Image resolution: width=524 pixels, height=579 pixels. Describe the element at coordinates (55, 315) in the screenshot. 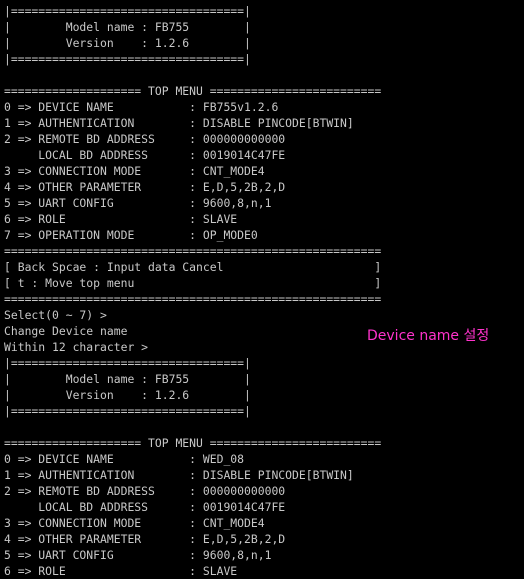

I see `terminal-line-select-prompt: Select(0 ~ 7) >` at that location.